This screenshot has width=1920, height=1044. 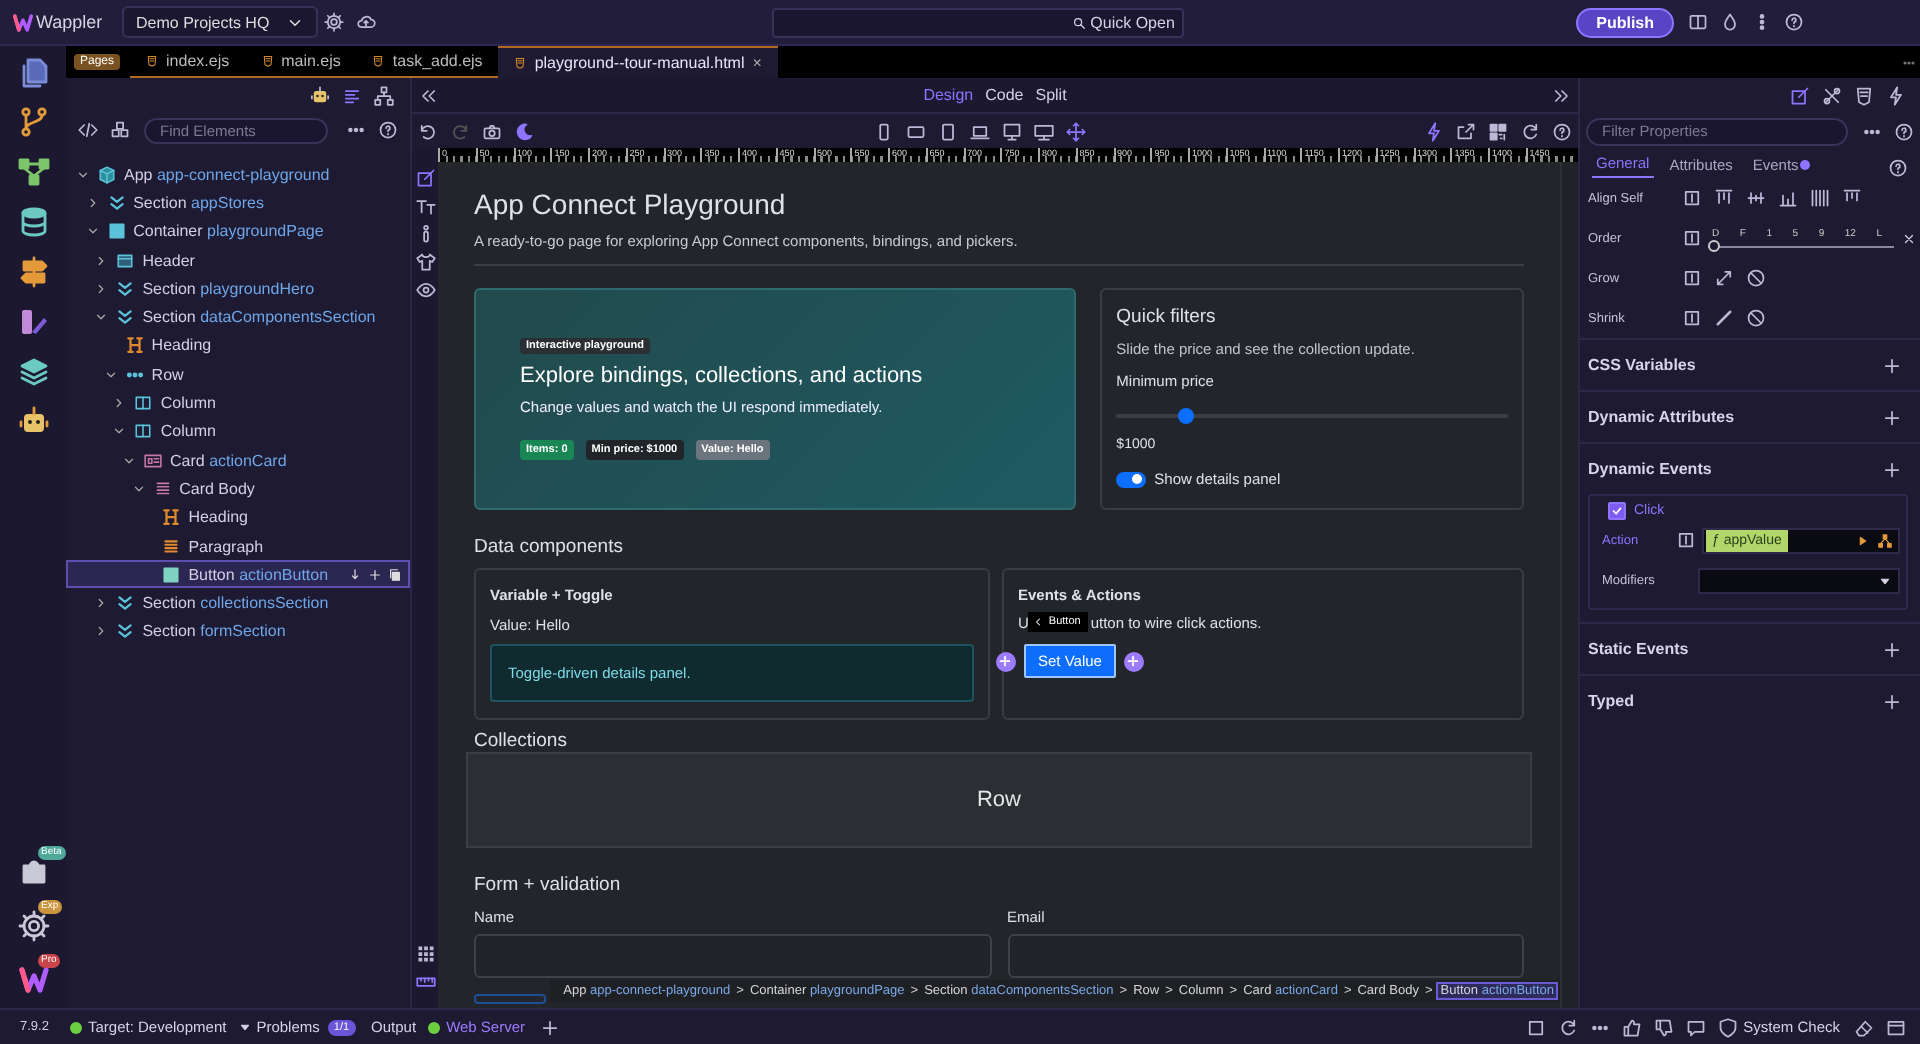 What do you see at coordinates (238, 317) in the screenshot?
I see `tree-item: Section dataComponentsSection` at bounding box center [238, 317].